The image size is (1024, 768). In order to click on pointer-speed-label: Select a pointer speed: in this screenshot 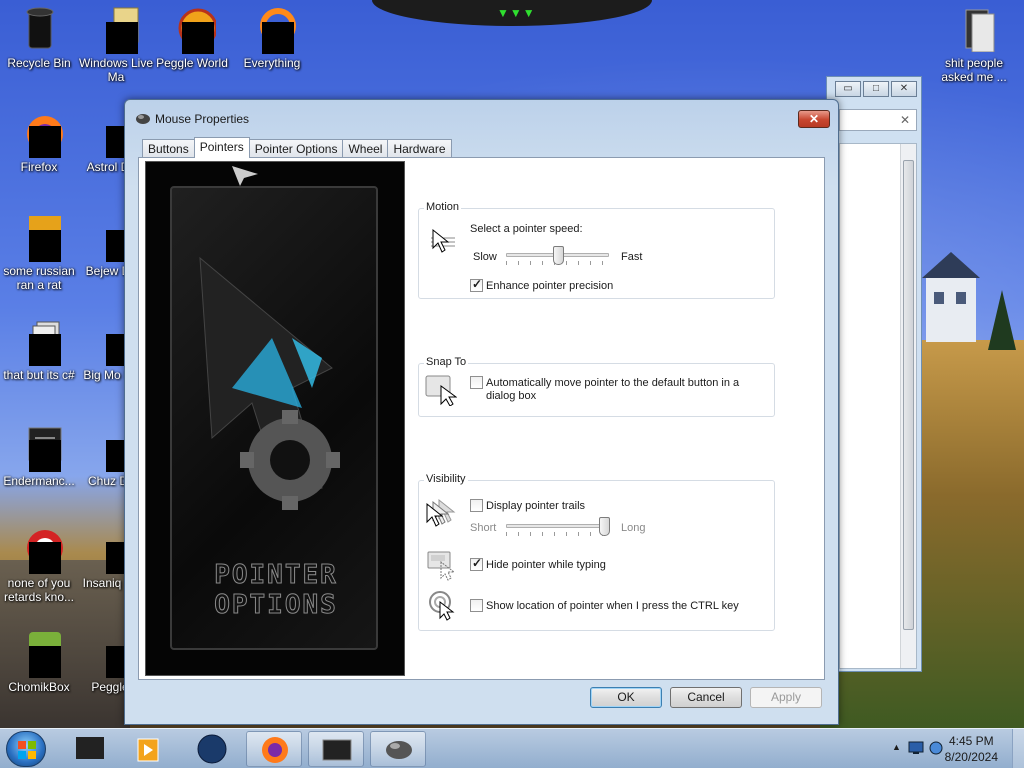, I will do `click(526, 229)`.